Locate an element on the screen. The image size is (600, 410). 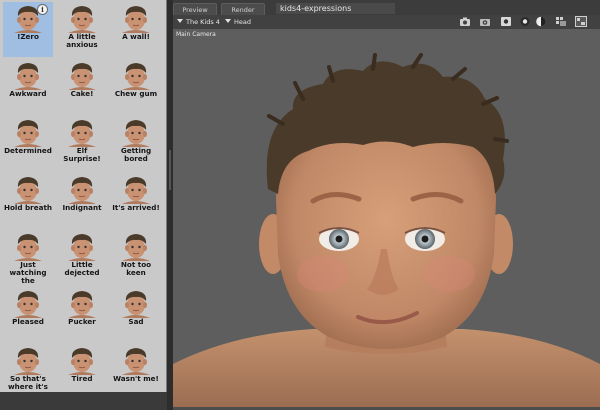
expression-tile: Cake! is located at coordinates (82, 86).